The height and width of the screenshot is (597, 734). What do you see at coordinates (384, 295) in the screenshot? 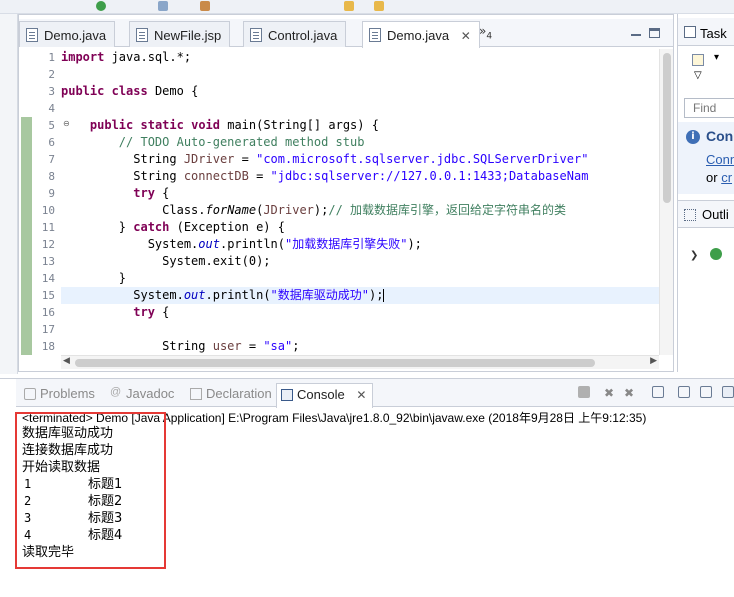
I see `text-caret` at bounding box center [384, 295].